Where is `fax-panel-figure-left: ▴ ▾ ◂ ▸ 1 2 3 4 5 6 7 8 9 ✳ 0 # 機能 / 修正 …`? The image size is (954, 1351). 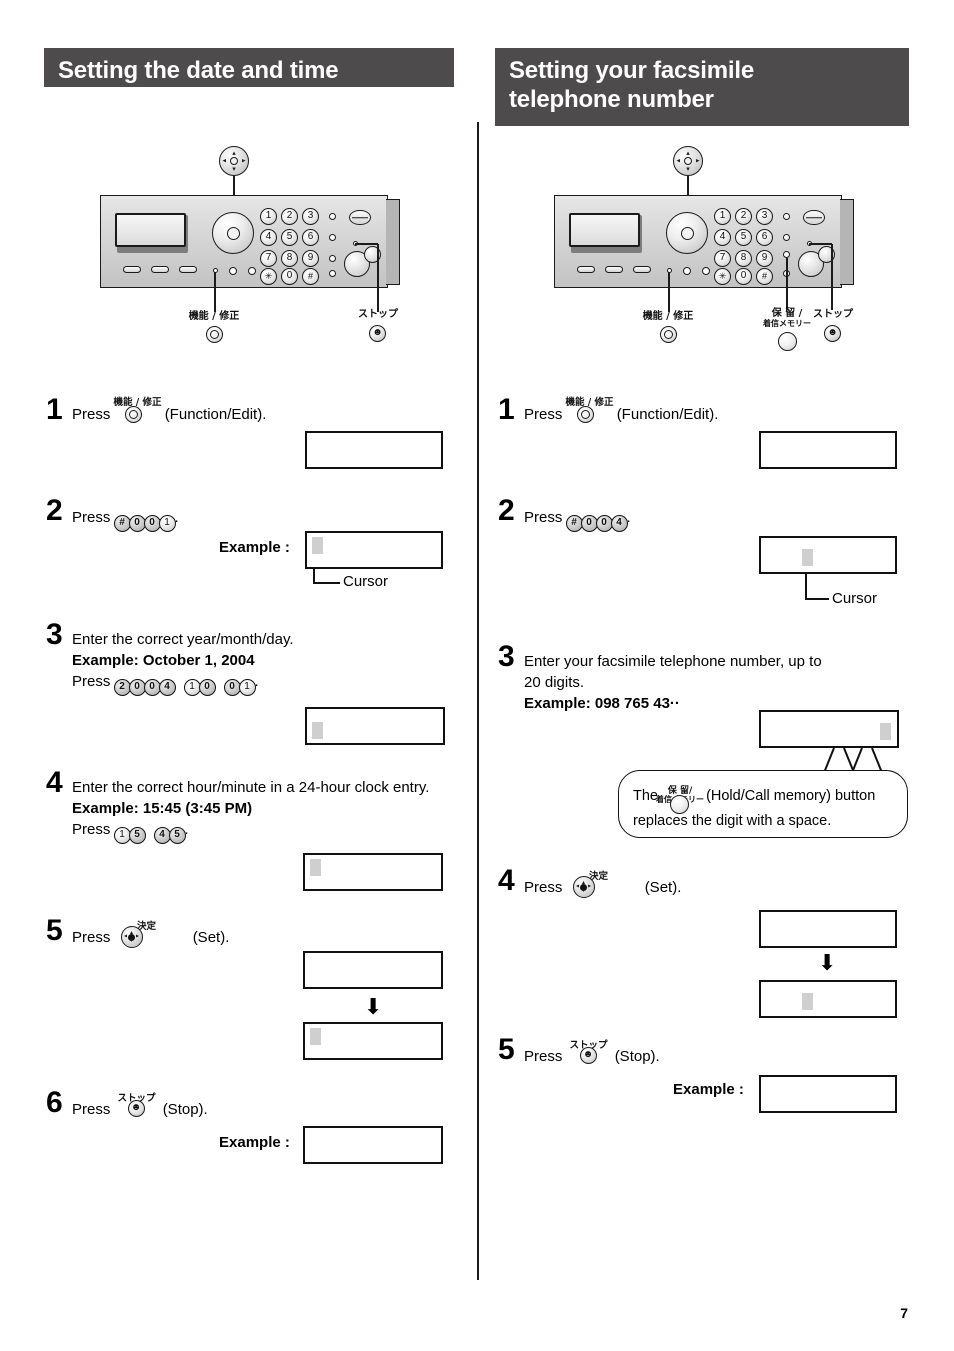
fax-panel-figure-left: ▴ ▾ ◂ ▸ 1 2 3 4 5 6 7 8 9 ✳ 0 # 機能 / 修正 … is located at coordinates (251, 248).